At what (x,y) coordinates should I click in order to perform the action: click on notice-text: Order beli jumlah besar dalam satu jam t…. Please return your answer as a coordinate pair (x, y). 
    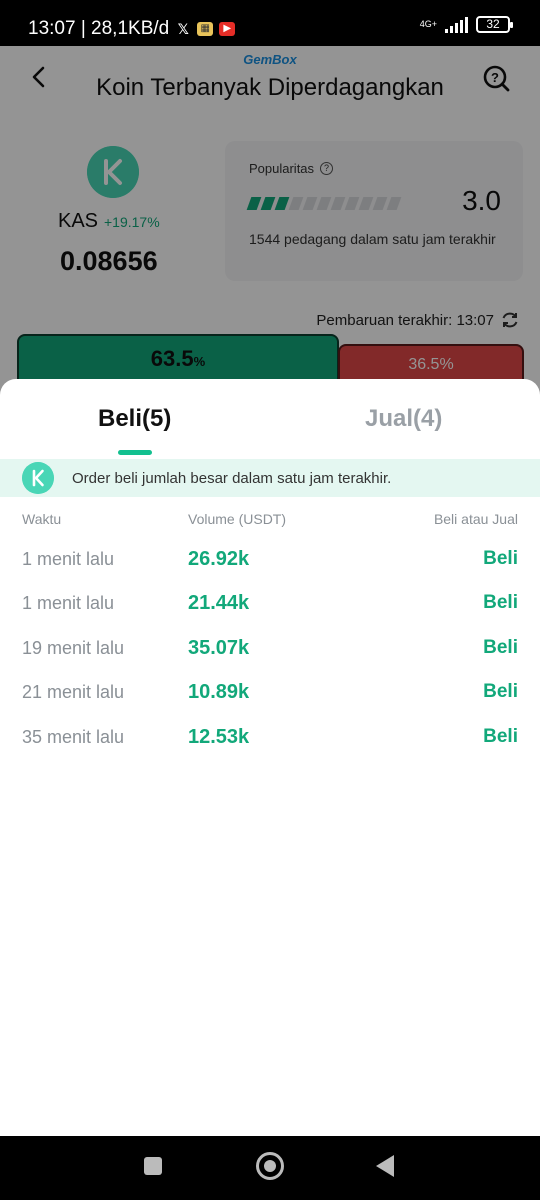
    Looking at the image, I should click on (232, 478).